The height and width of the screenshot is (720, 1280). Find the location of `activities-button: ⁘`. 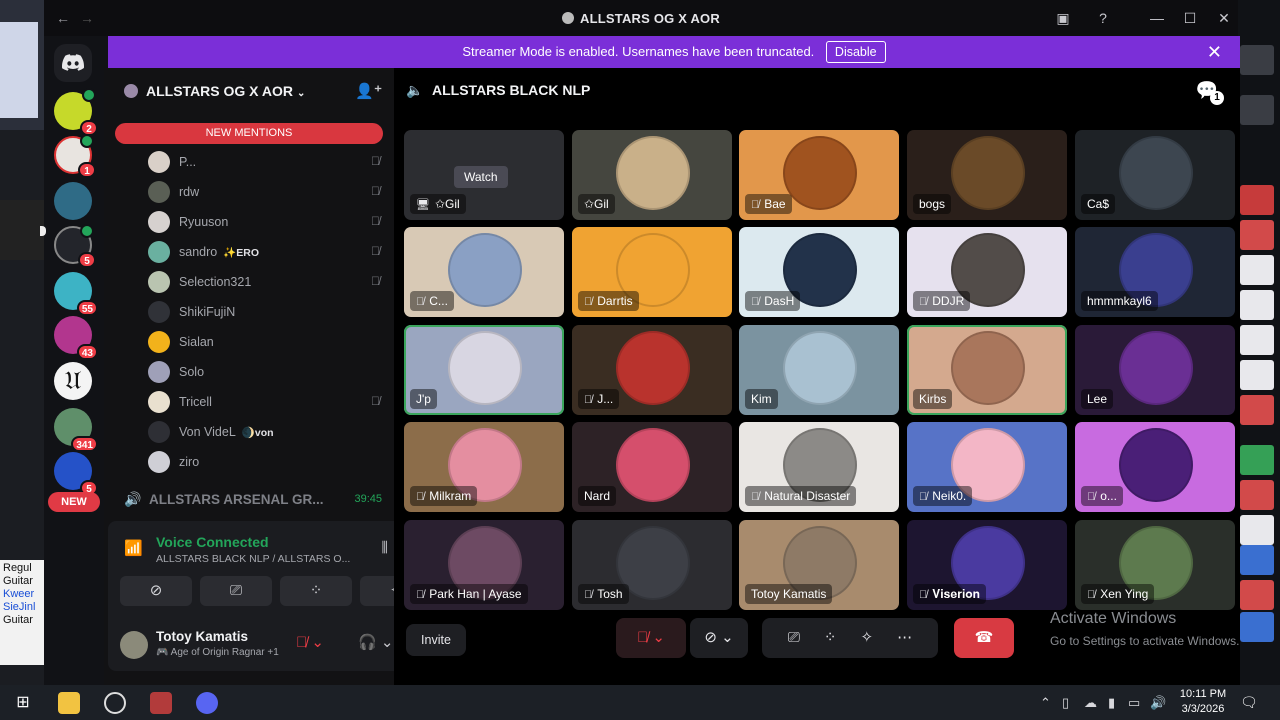

activities-button: ⁘ is located at coordinates (316, 591).